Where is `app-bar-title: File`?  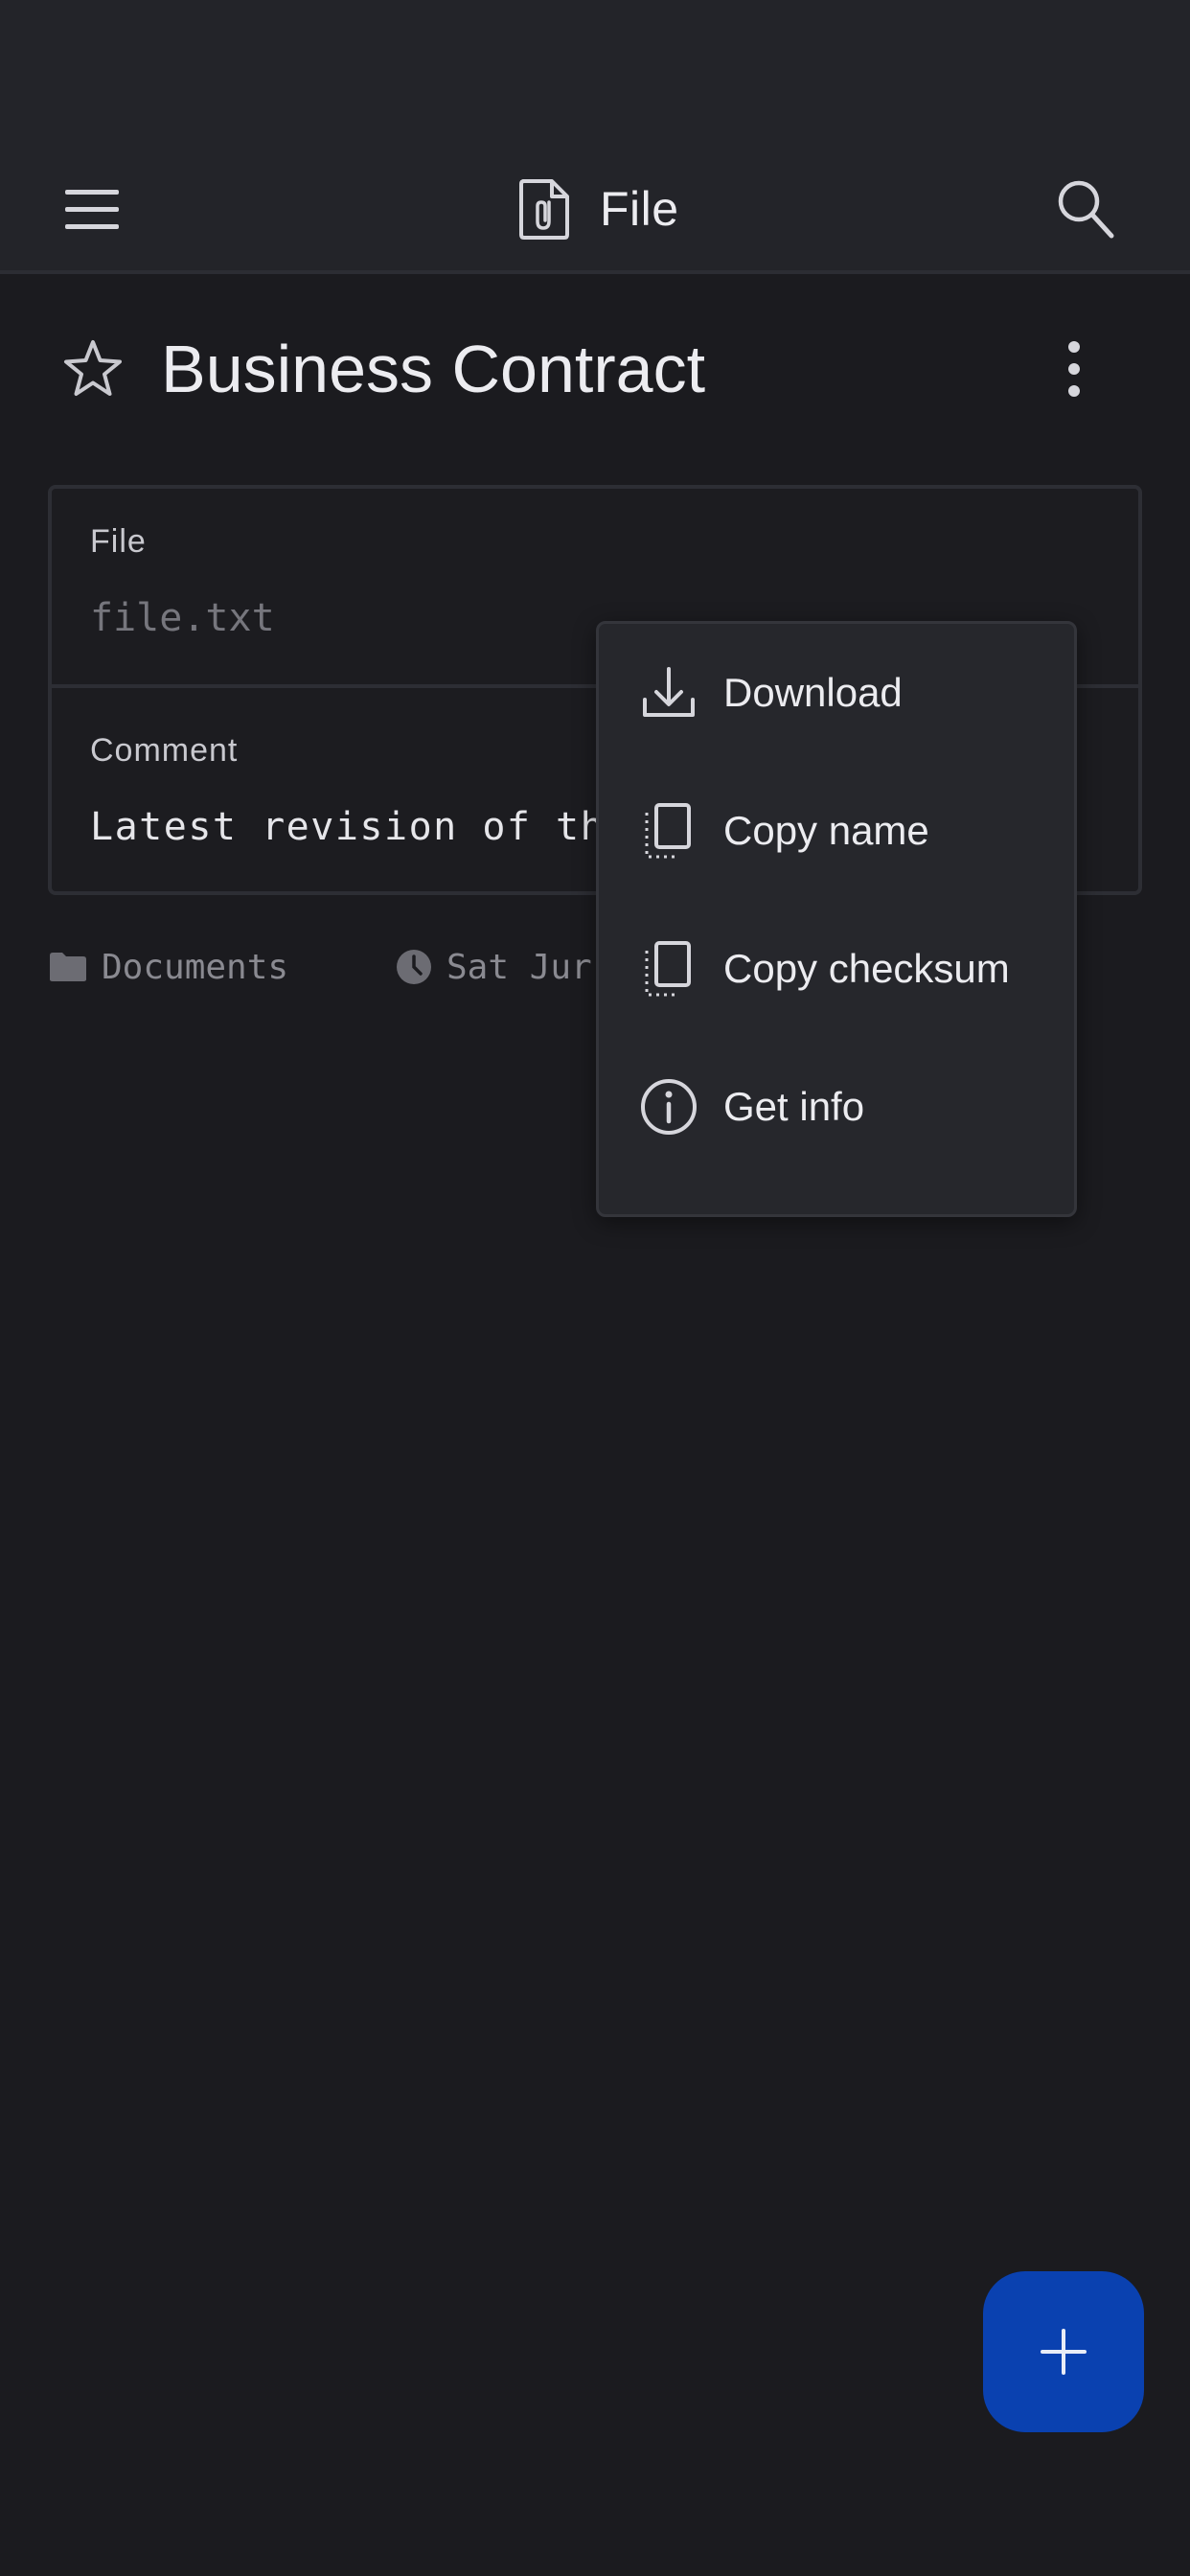 app-bar-title: File is located at coordinates (639, 209).